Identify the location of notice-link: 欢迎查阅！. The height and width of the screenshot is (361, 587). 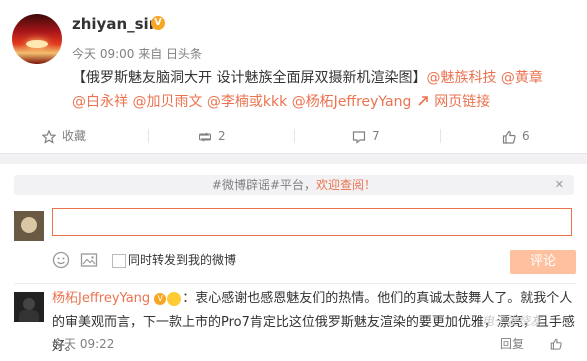
(346, 185).